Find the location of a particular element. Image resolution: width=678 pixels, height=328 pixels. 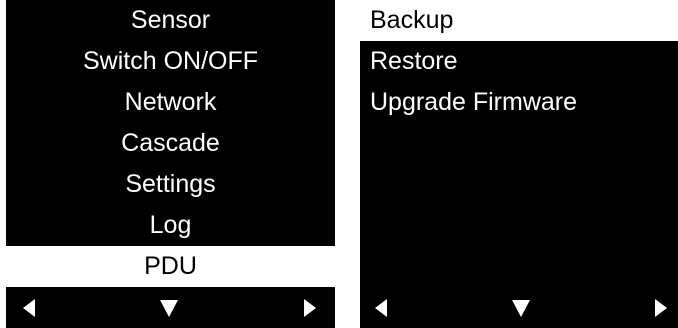

menu-item-sensor: Sensor is located at coordinates (170, 20).